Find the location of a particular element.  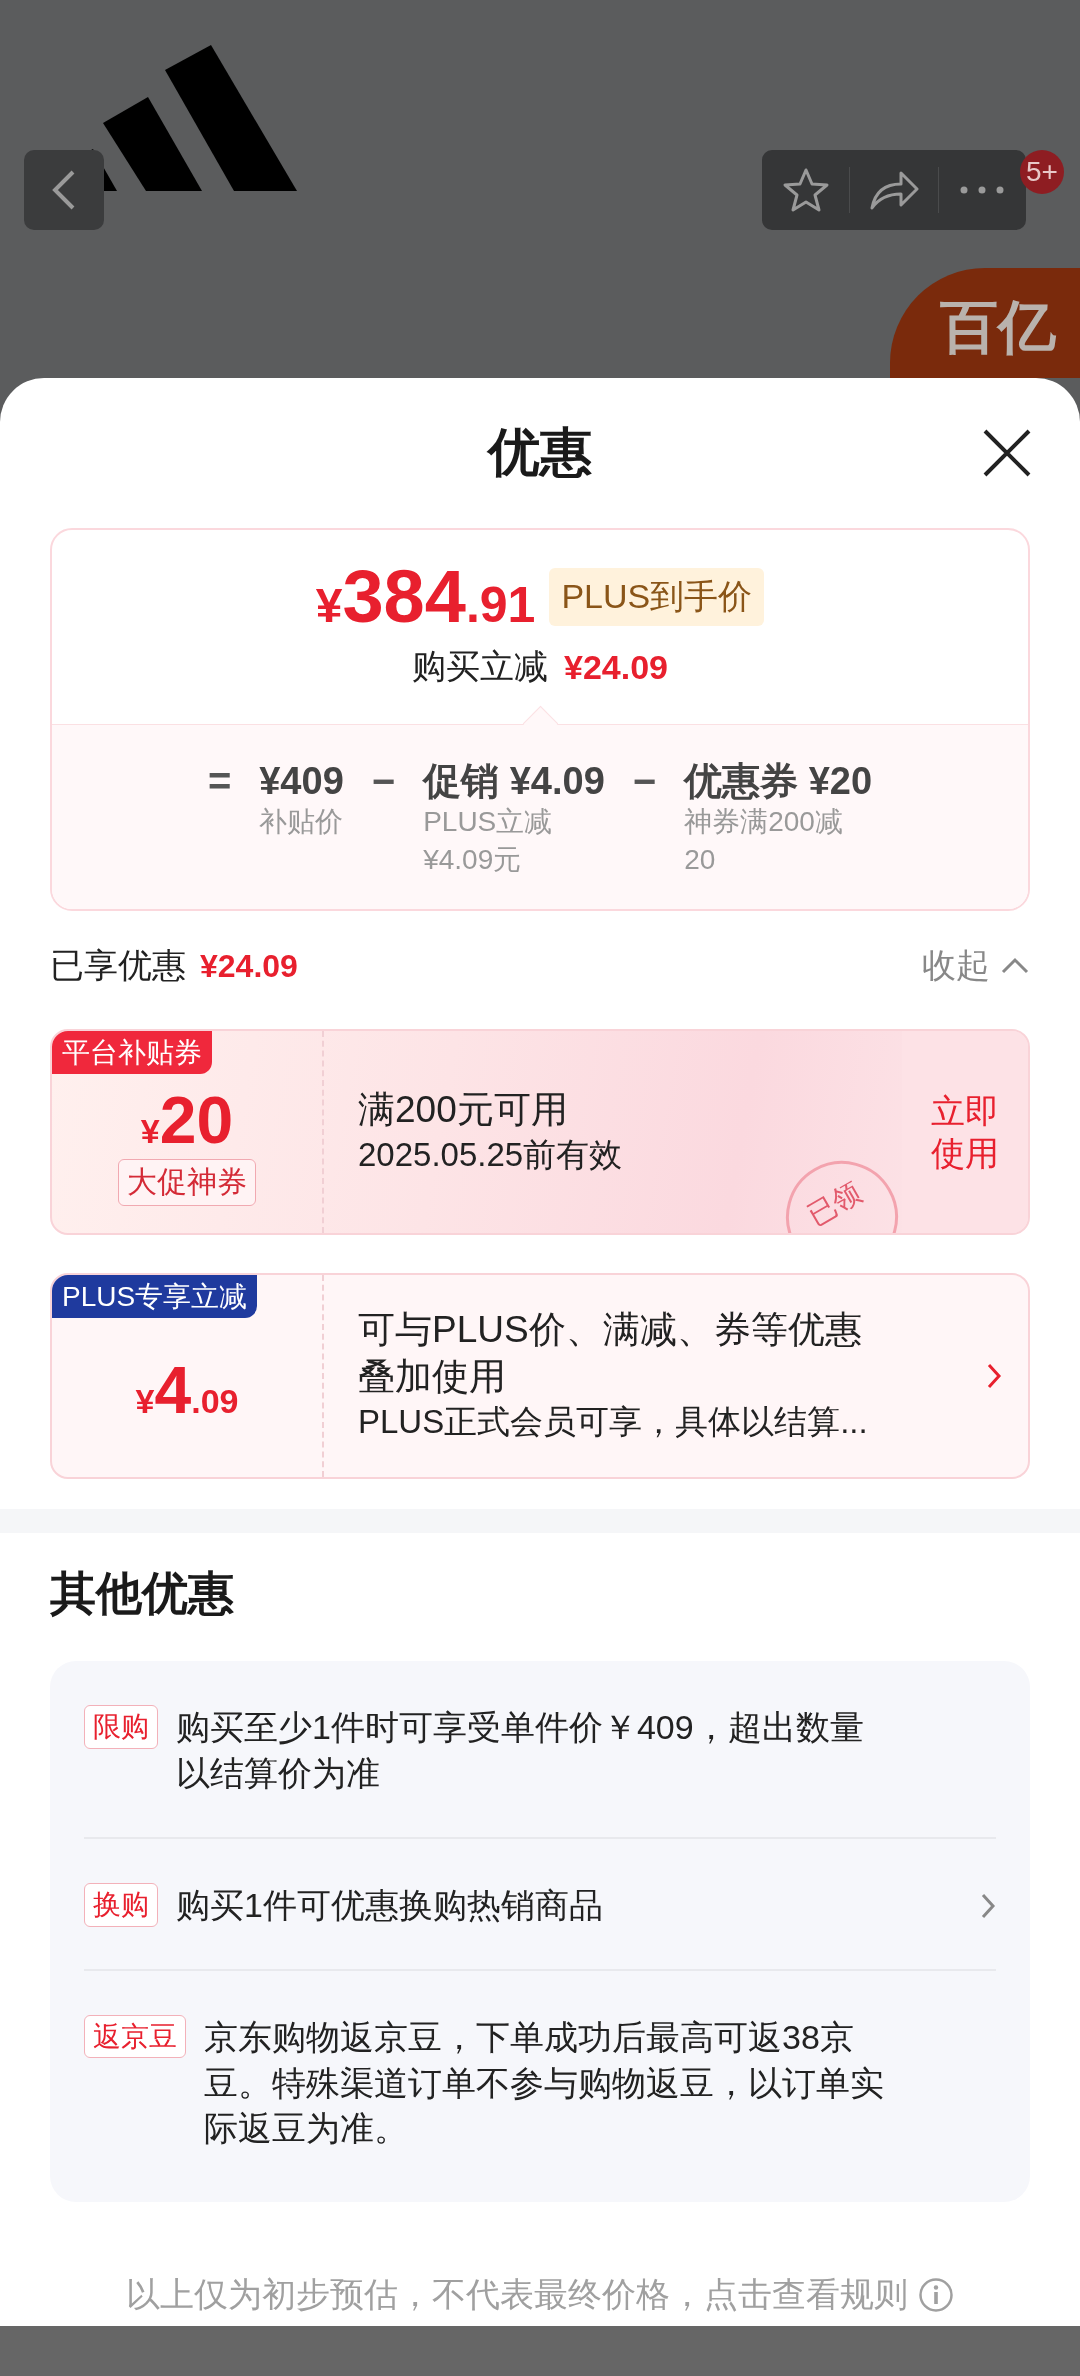

promo-badge: 百亿 is located at coordinates (985, 323).